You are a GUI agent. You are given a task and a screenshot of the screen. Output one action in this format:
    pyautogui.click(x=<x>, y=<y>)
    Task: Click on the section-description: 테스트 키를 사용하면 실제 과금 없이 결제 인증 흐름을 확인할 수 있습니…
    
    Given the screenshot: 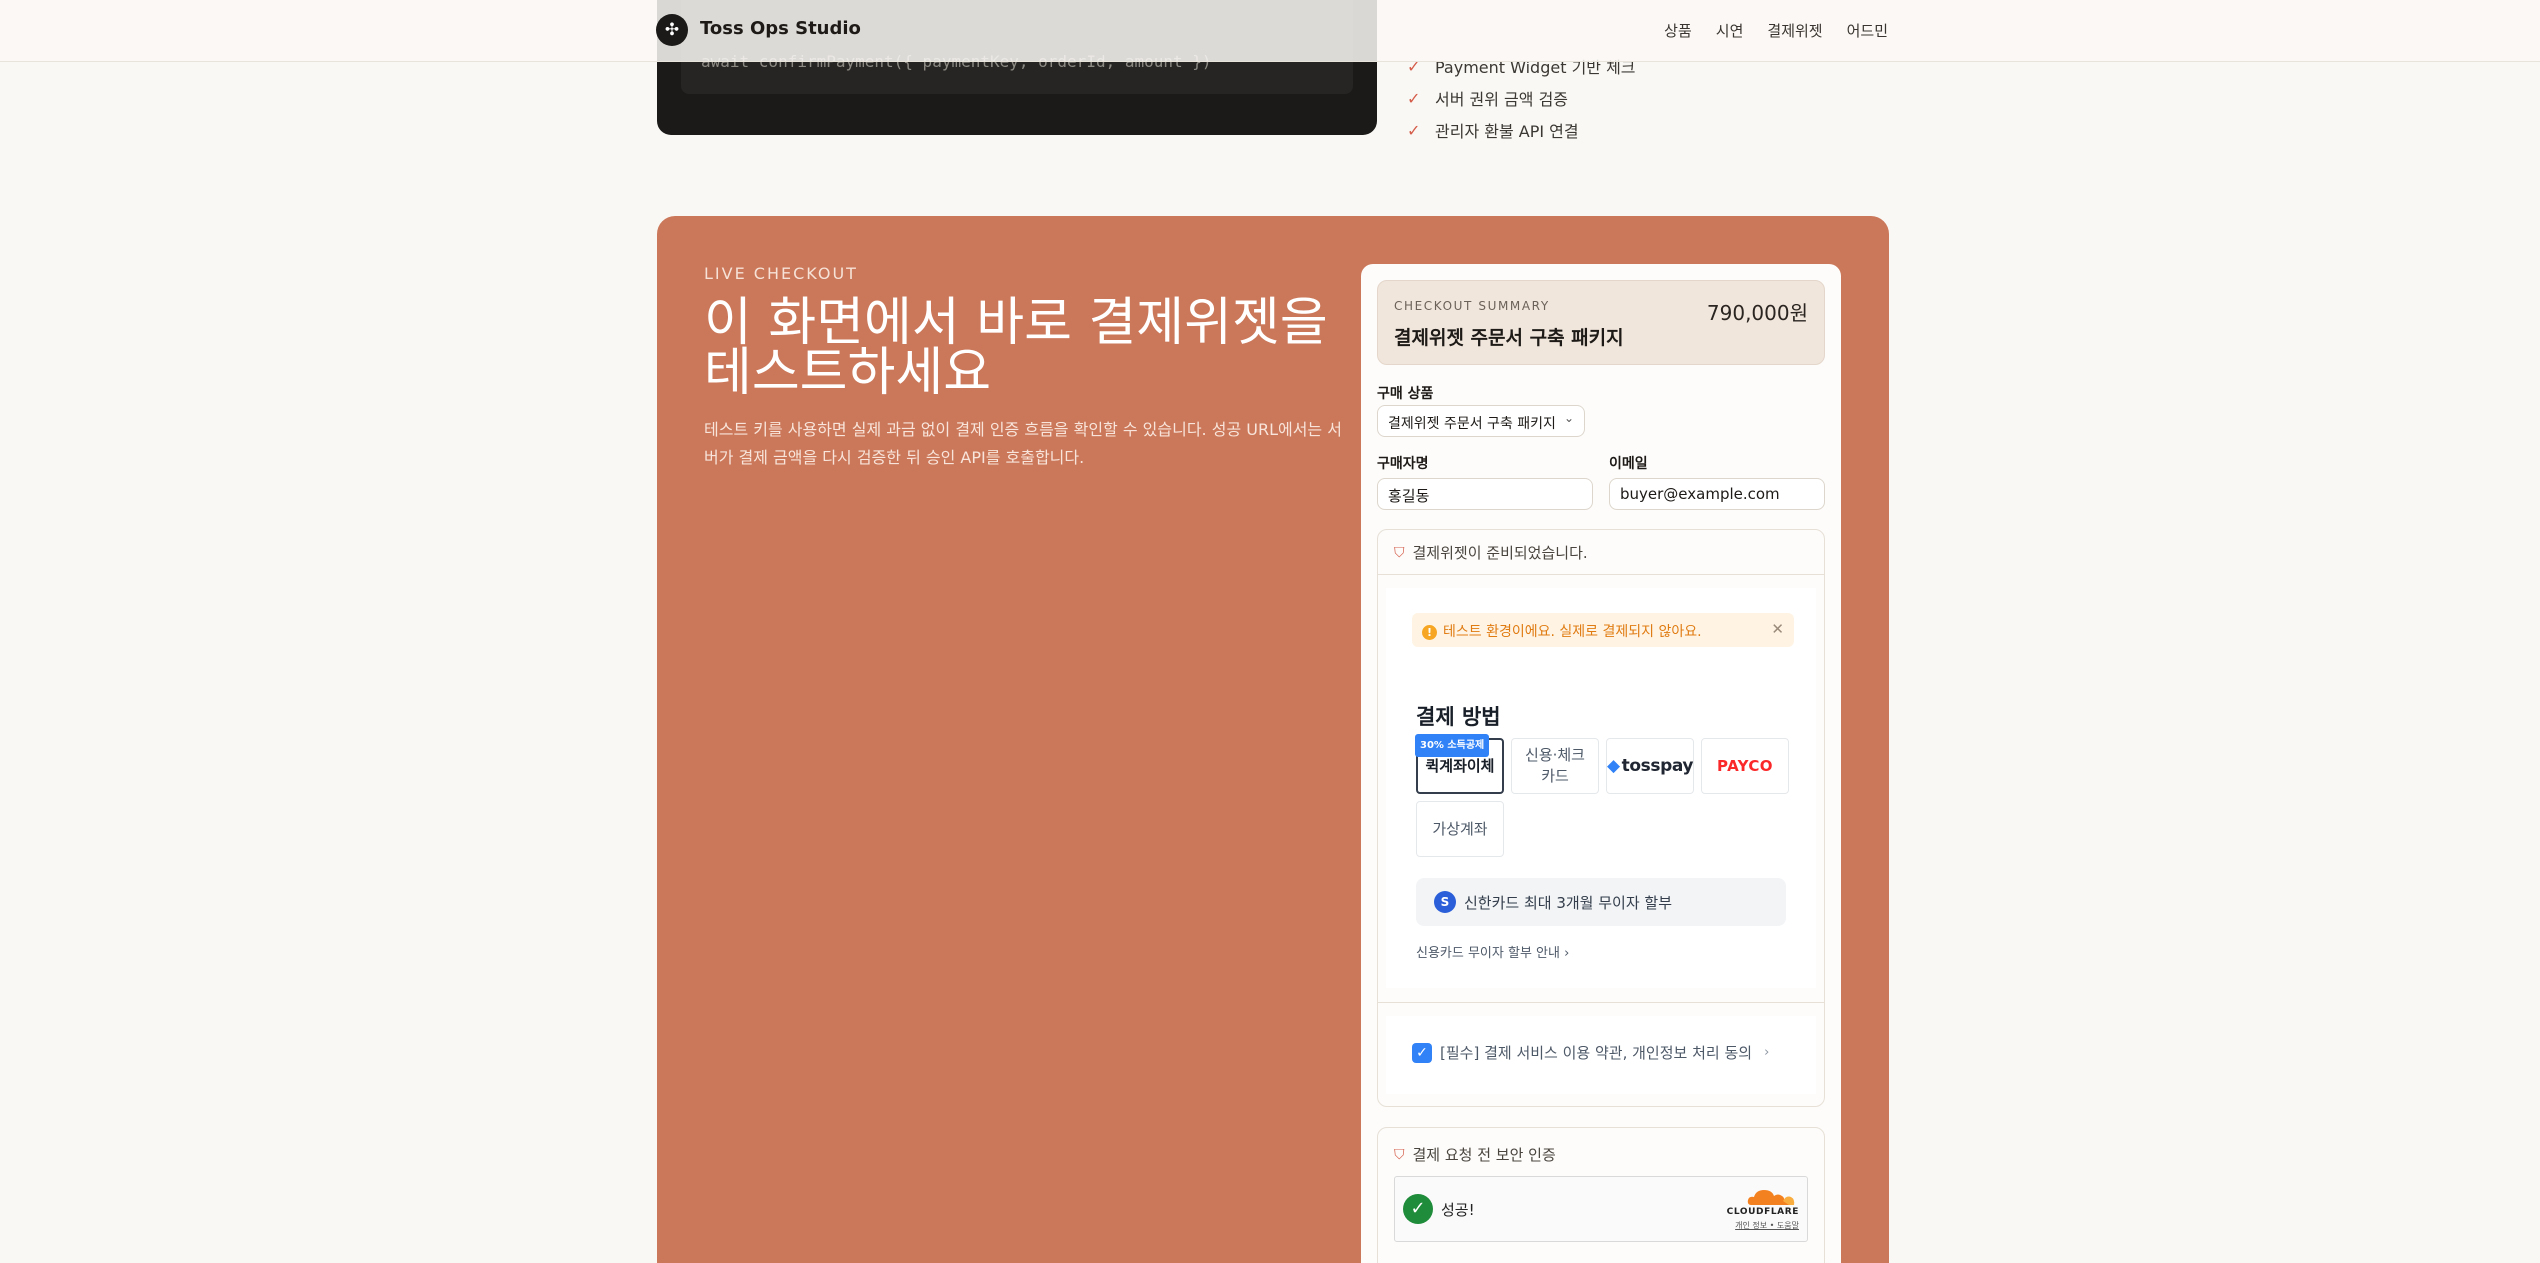 What is the action you would take?
    pyautogui.click(x=1023, y=443)
    